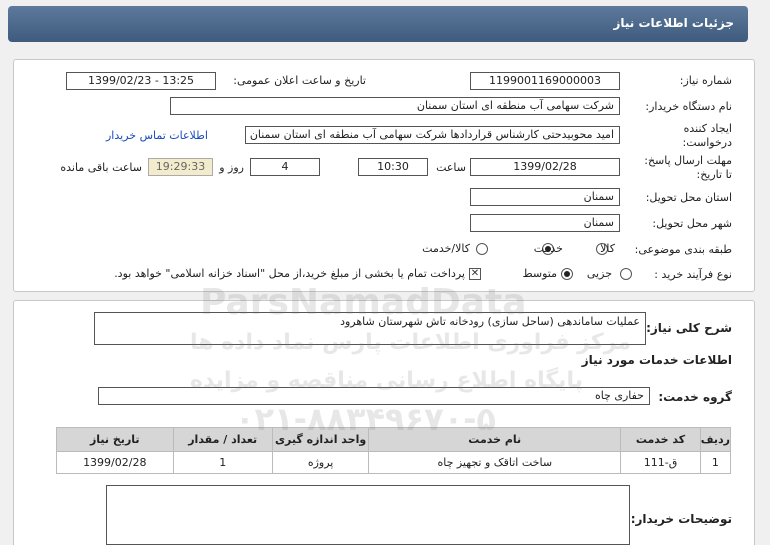 This screenshot has height=545, width=770. What do you see at coordinates (681, 519) in the screenshot?
I see `buyer-notes-label: توضیحات خریدار:` at bounding box center [681, 519].